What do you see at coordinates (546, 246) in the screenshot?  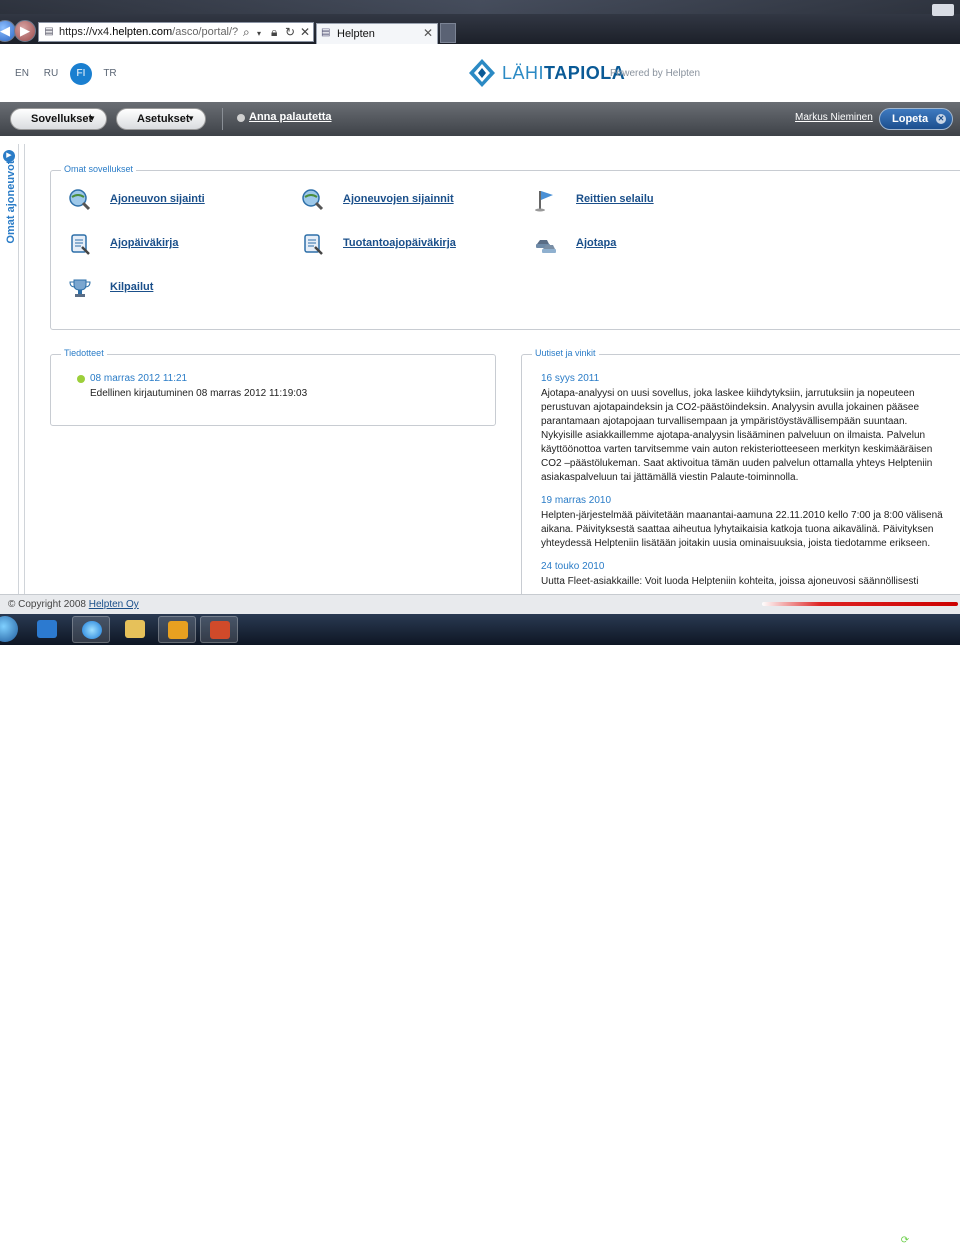 I see `cars-icon` at bounding box center [546, 246].